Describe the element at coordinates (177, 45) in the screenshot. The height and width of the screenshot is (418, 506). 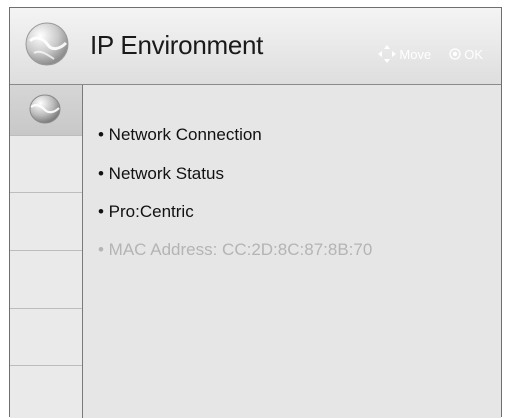
I see `page-title: IP Environment` at that location.